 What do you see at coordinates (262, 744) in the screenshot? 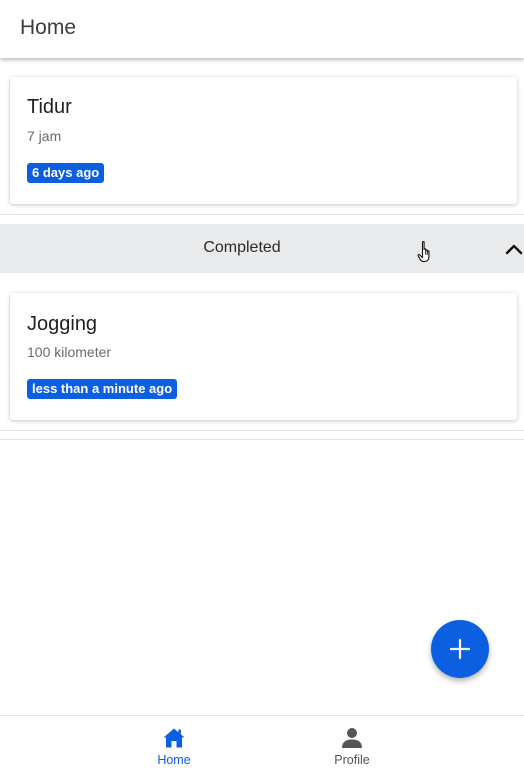
I see `bottom-navigation: Home Profile` at bounding box center [262, 744].